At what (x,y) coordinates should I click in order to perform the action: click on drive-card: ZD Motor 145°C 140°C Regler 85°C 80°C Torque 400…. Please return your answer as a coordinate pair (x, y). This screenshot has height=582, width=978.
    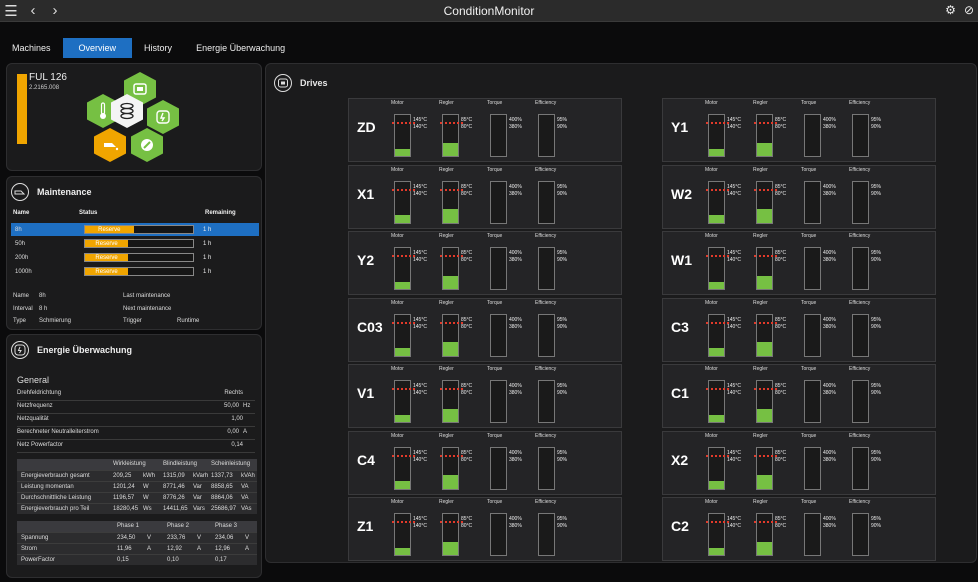
    Looking at the image, I should click on (485, 130).